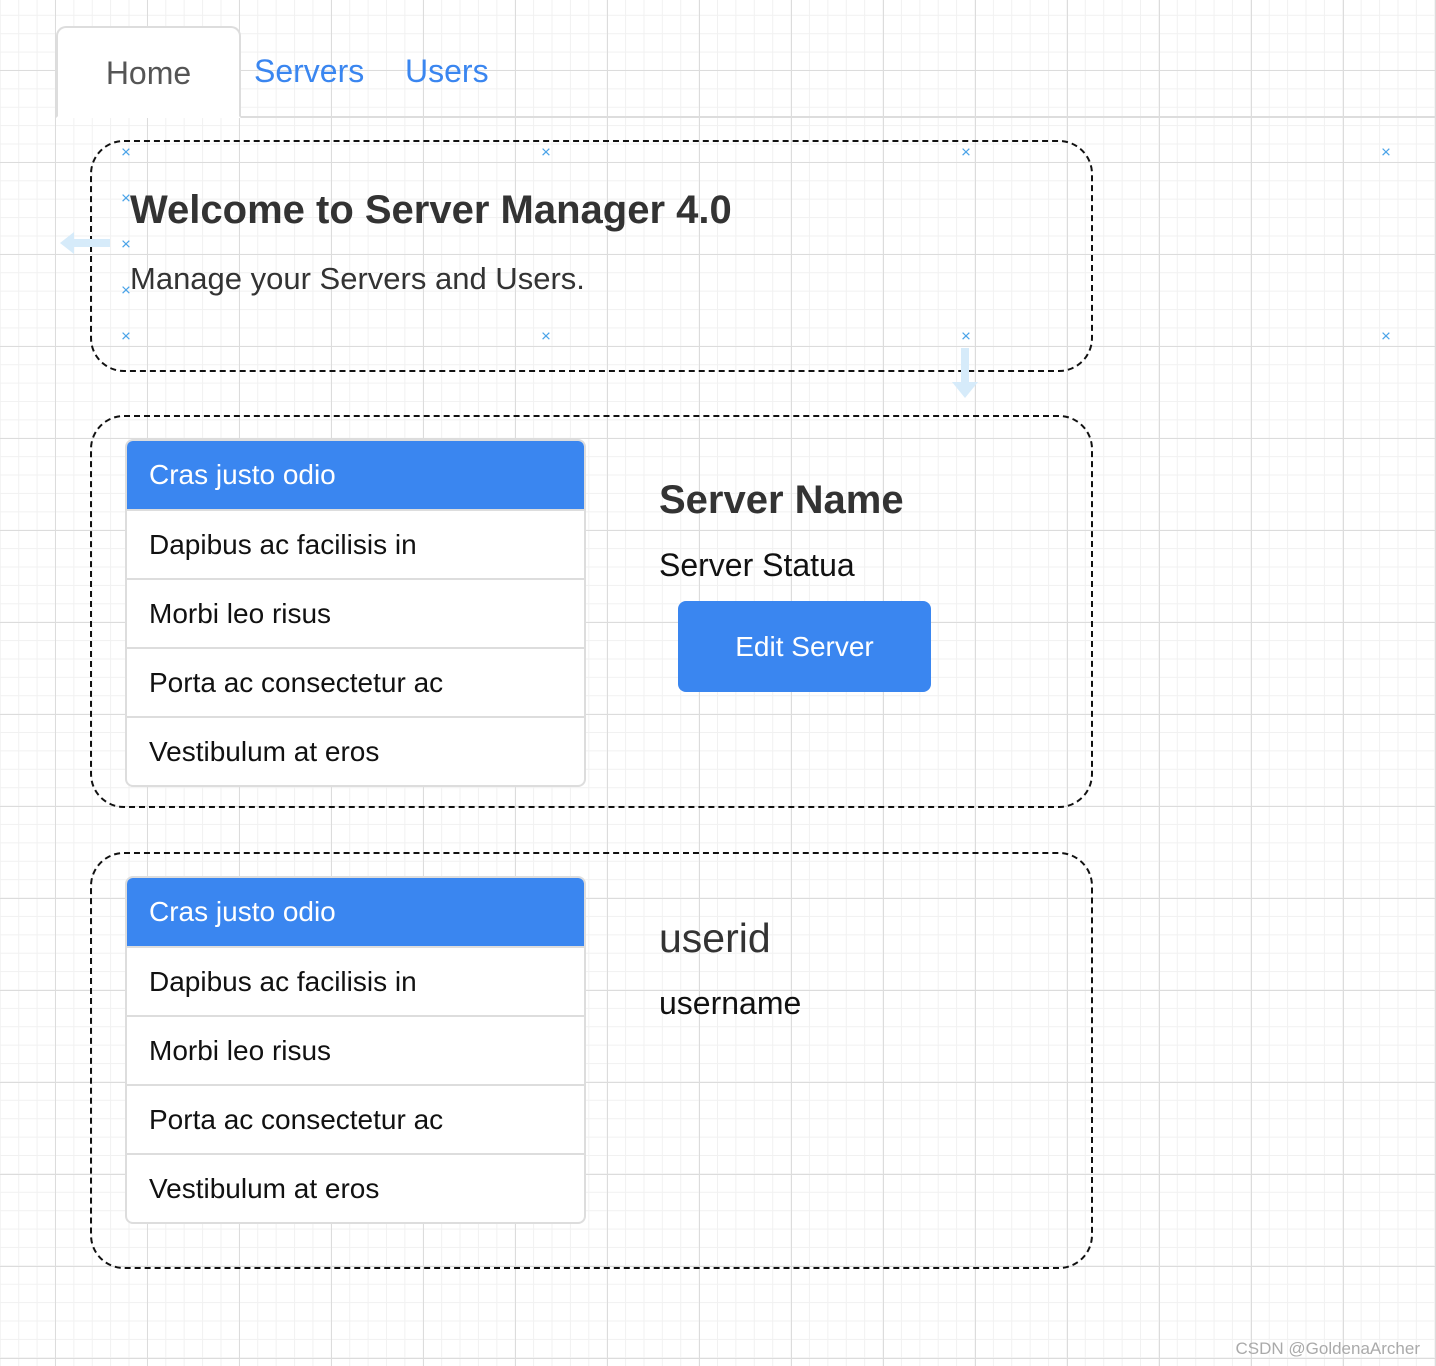 Image resolution: width=1436 pixels, height=1366 pixels. Describe the element at coordinates (804, 646) in the screenshot. I see `edit-server-button: Edit Server` at that location.